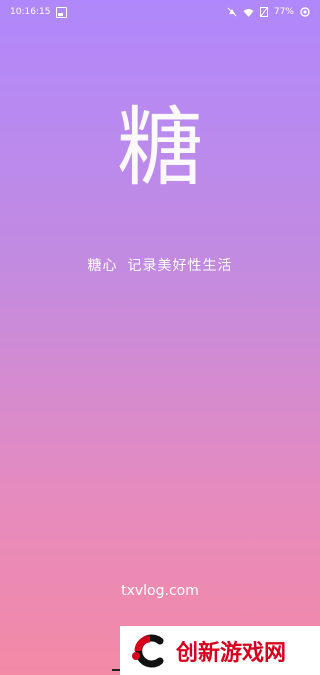 Image resolution: width=320 pixels, height=675 pixels. What do you see at coordinates (102, 266) in the screenshot?
I see `brand-name: 糖心` at bounding box center [102, 266].